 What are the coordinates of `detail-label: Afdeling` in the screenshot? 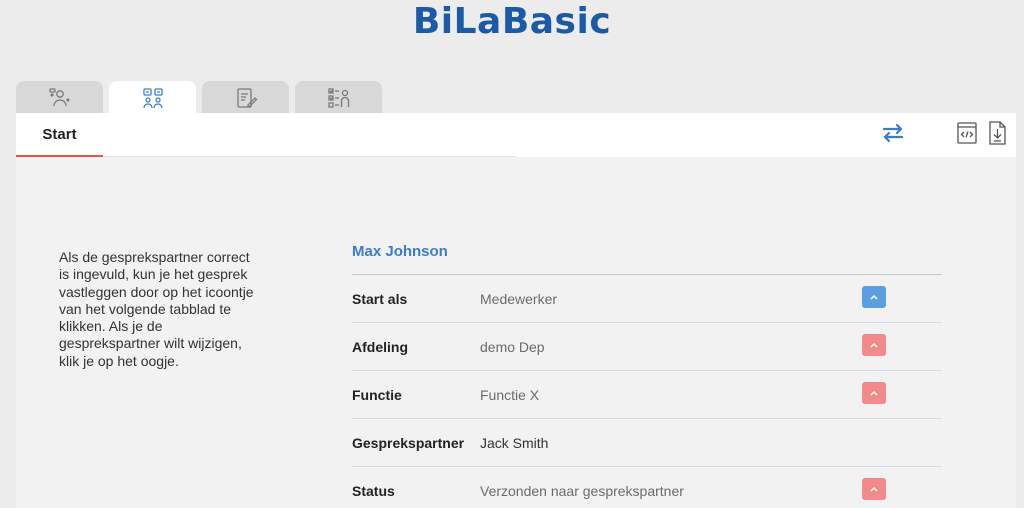 It's located at (380, 347).